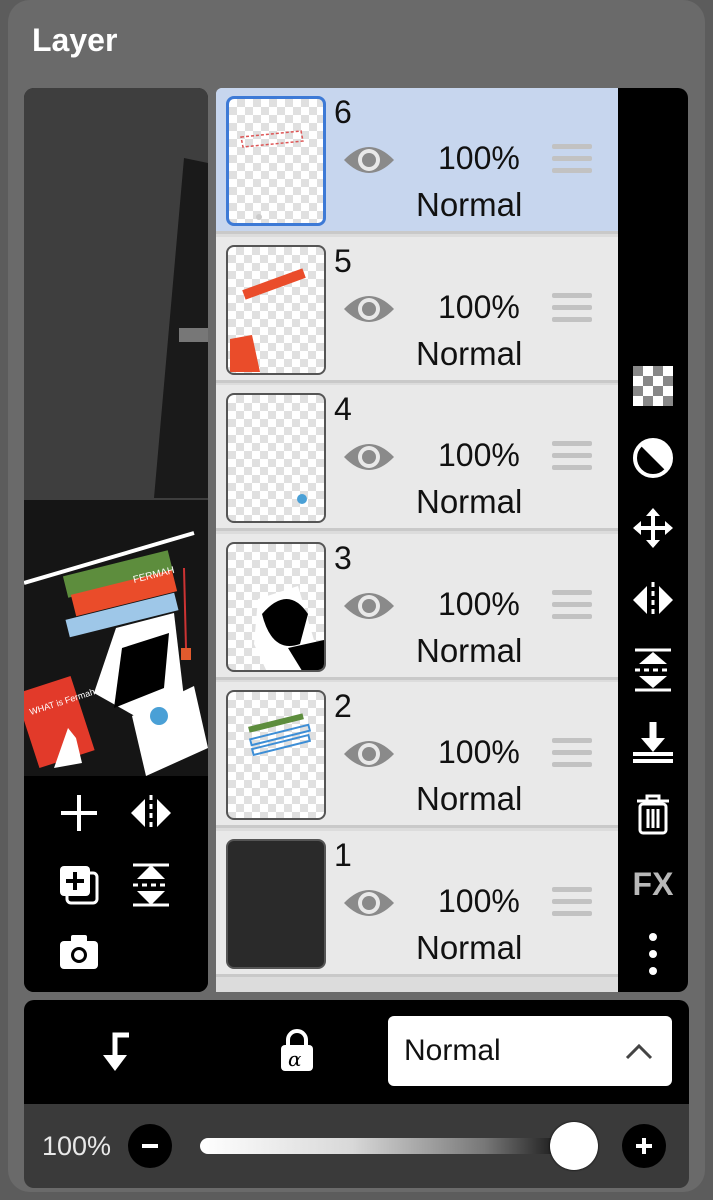  I want to click on transparency-icon, so click(653, 386).